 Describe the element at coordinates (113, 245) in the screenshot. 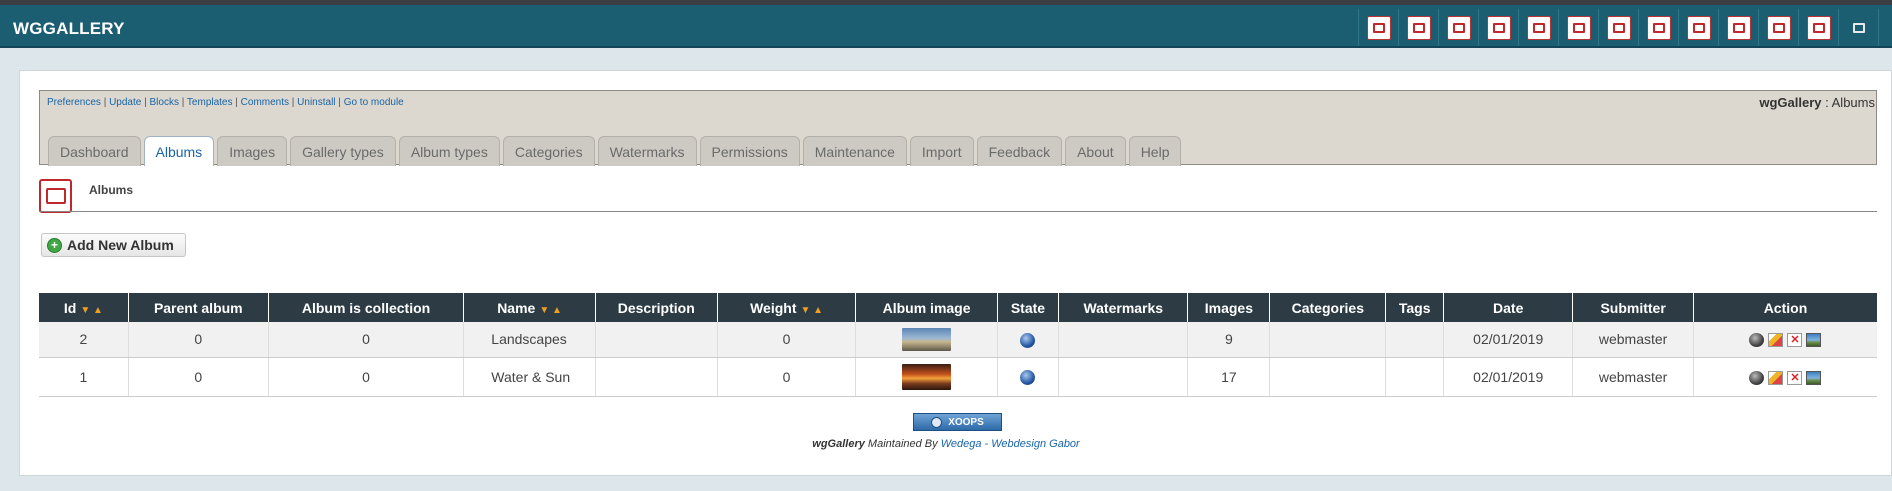

I see `add-new-album-button: + Add New Album` at that location.